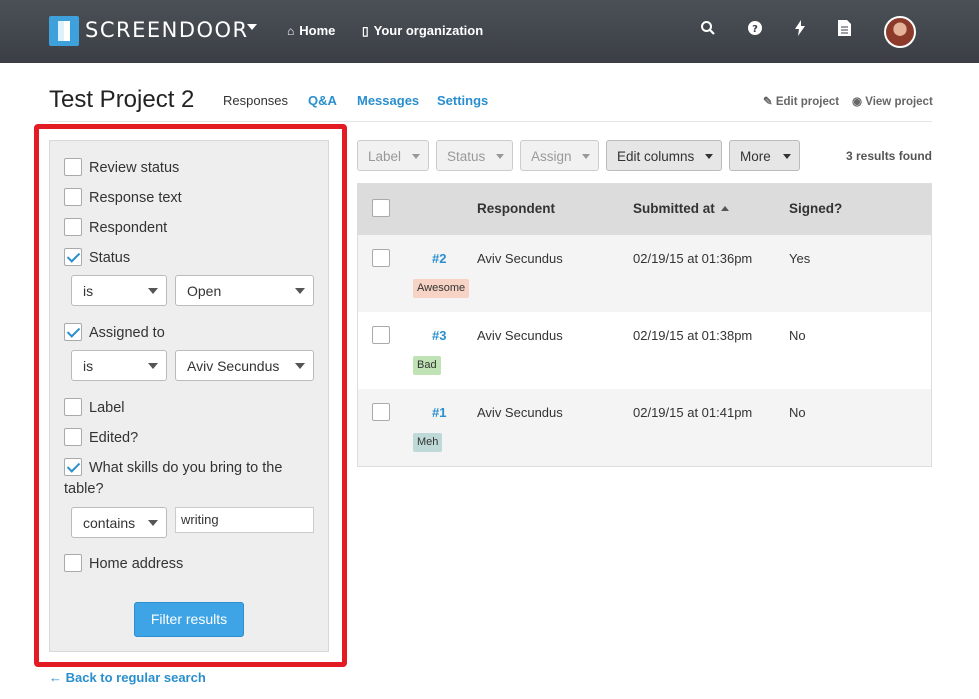 The image size is (979, 699). I want to click on respondent-label: Respondent, so click(128, 228).